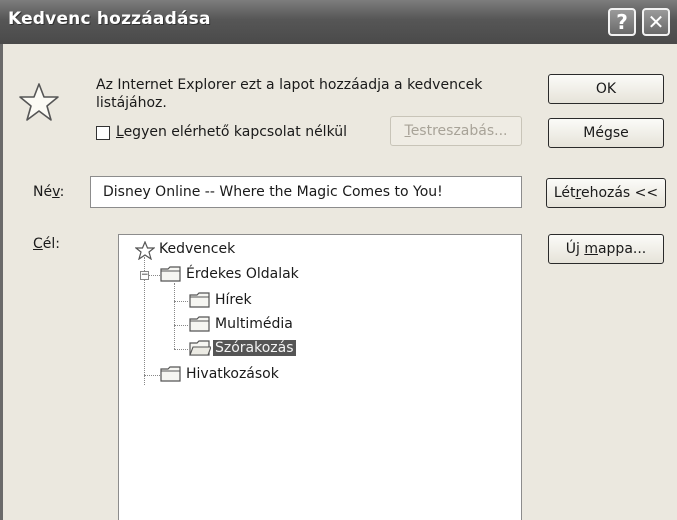 The height and width of the screenshot is (520, 677). I want to click on tree-item-szorakozas: Szórakozás, so click(254, 348).